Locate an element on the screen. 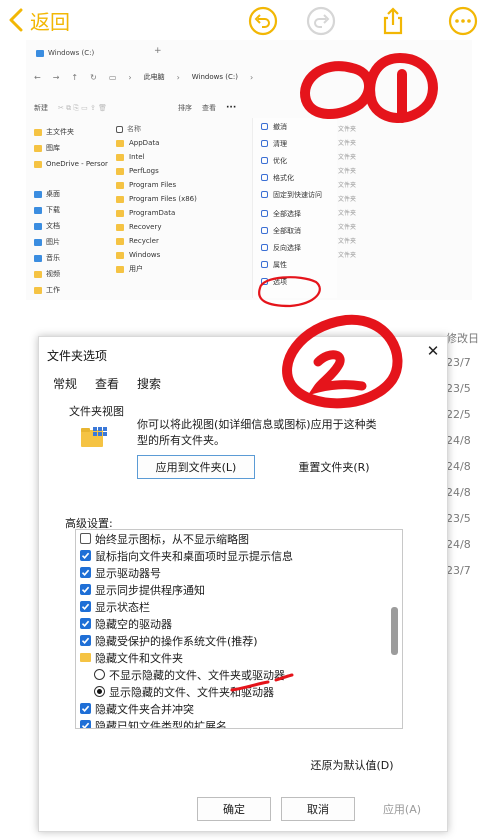  menu-item-label: 格式化 is located at coordinates (283, 177).